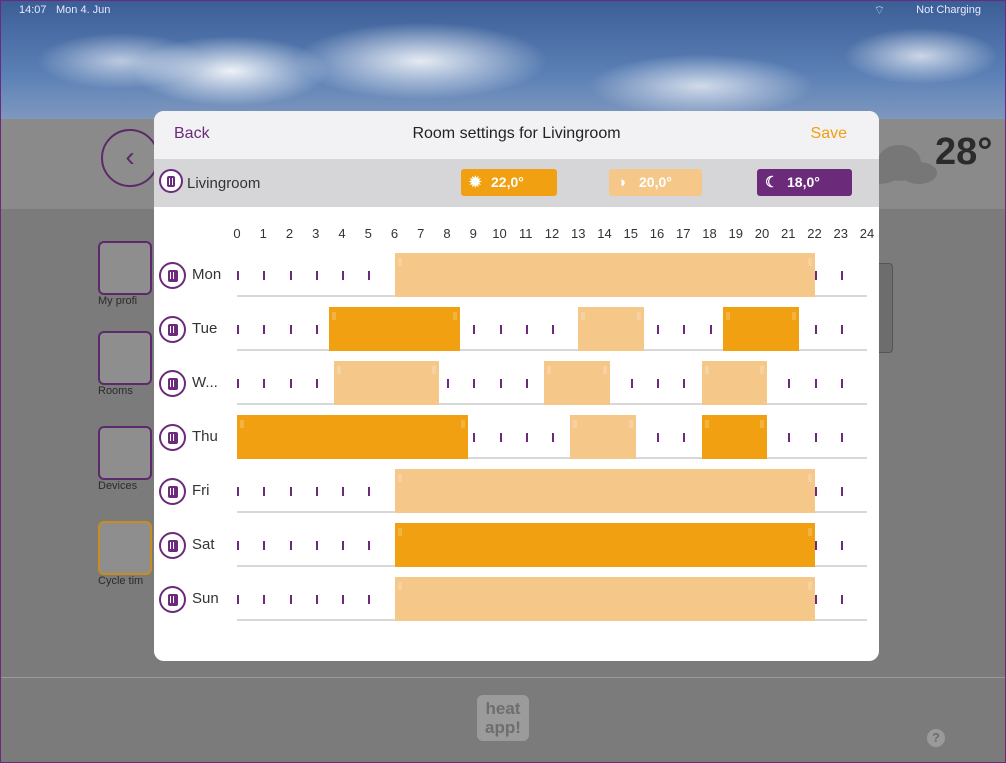 This screenshot has height=763, width=1006. Describe the element at coordinates (128, 554) in the screenshot. I see `sidebar-item-cycle-times: Cycle tim` at that location.